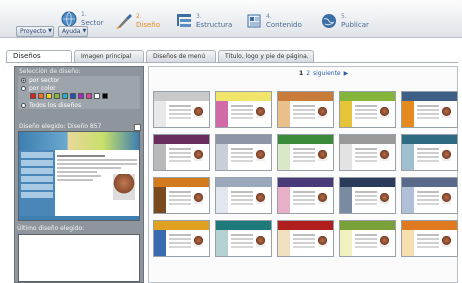  I want to click on chevron-down-icon: ▼, so click(50, 31).